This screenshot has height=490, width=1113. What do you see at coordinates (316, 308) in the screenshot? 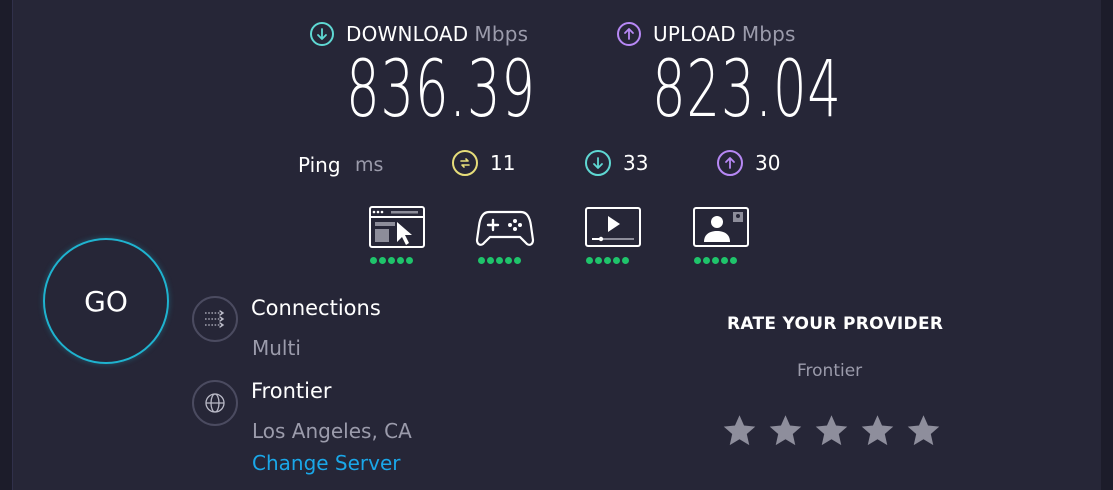
I see `connections-title: Connections` at bounding box center [316, 308].